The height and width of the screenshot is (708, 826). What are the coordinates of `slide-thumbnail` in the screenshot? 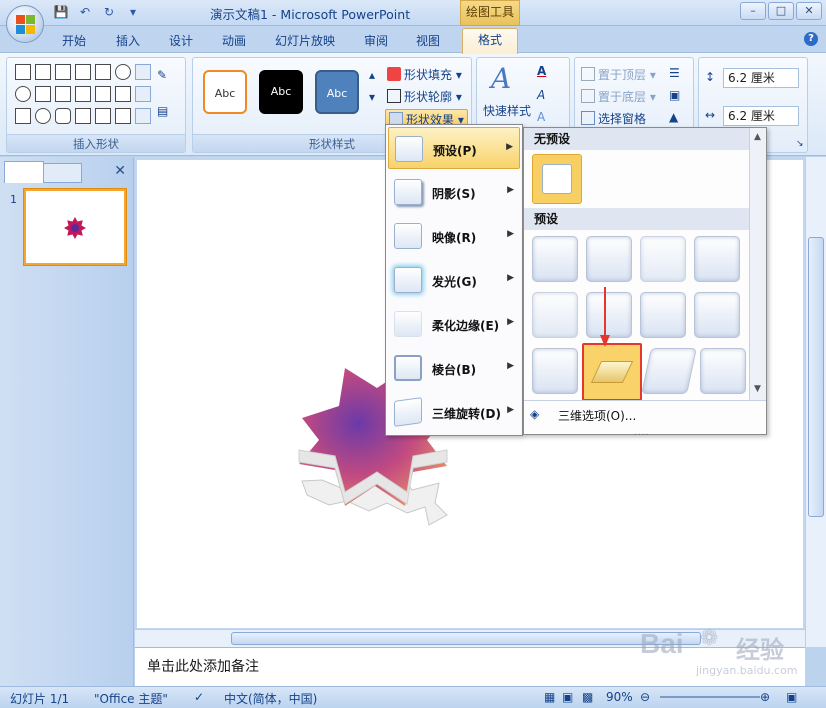 It's located at (75, 227).